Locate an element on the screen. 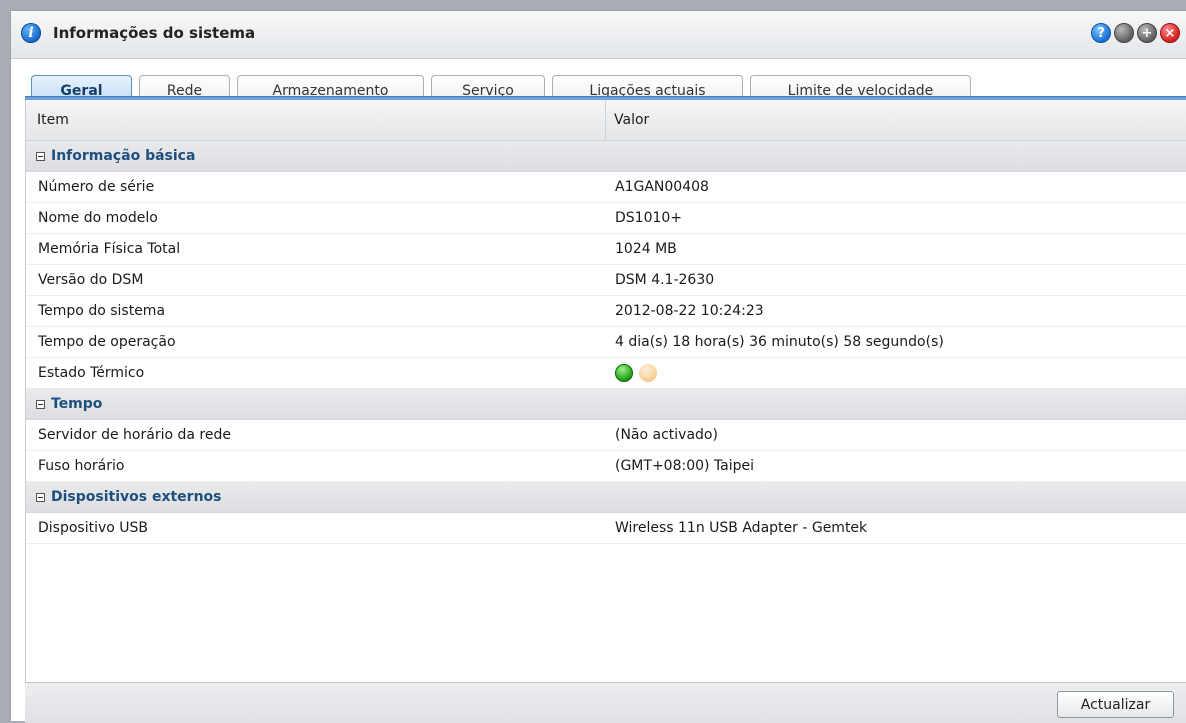  table-row: Tempo do sistema 2012-08-22 10:24:23 is located at coordinates (606, 311).